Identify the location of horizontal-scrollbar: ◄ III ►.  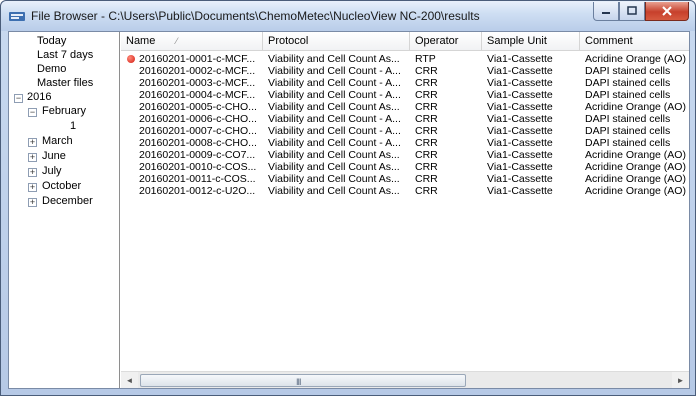
(405, 379).